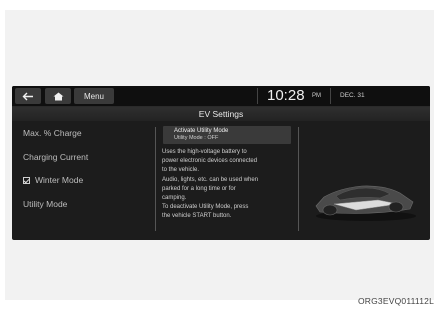 Image resolution: width=444 pixels, height=310 pixels. Describe the element at coordinates (59, 180) in the screenshot. I see `sidebar-item-label: Winter Mode` at that location.